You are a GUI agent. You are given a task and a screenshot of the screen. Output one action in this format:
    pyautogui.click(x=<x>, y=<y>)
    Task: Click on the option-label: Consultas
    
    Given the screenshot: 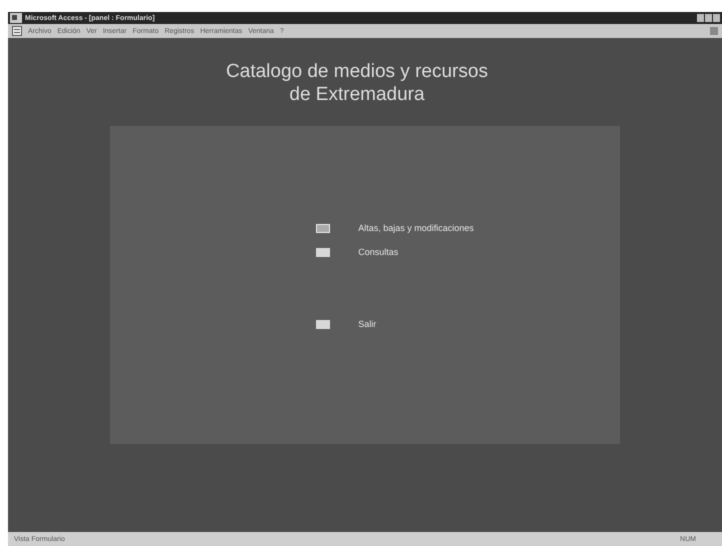 What is the action you would take?
    pyautogui.click(x=378, y=252)
    